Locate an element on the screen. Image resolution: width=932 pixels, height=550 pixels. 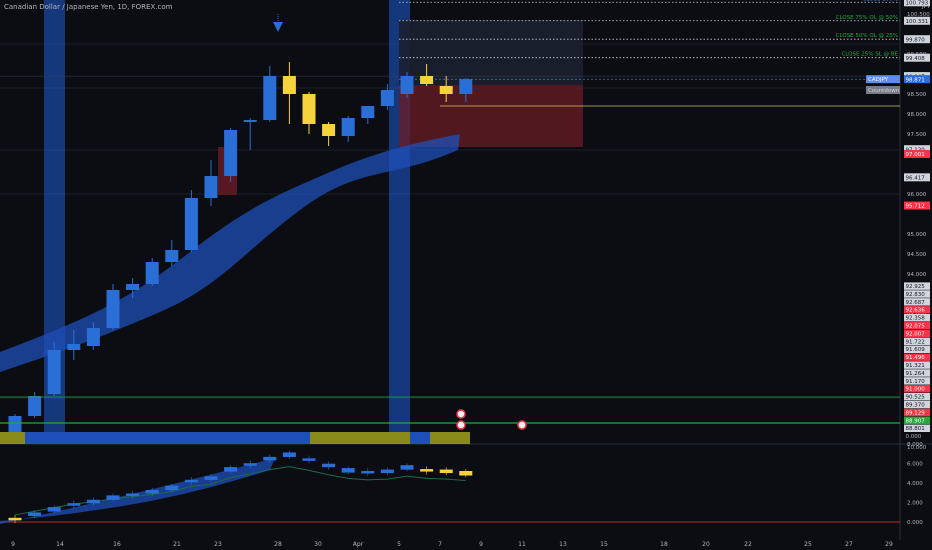
price-tag-label: 100.793 is located at coordinates (917, 3).